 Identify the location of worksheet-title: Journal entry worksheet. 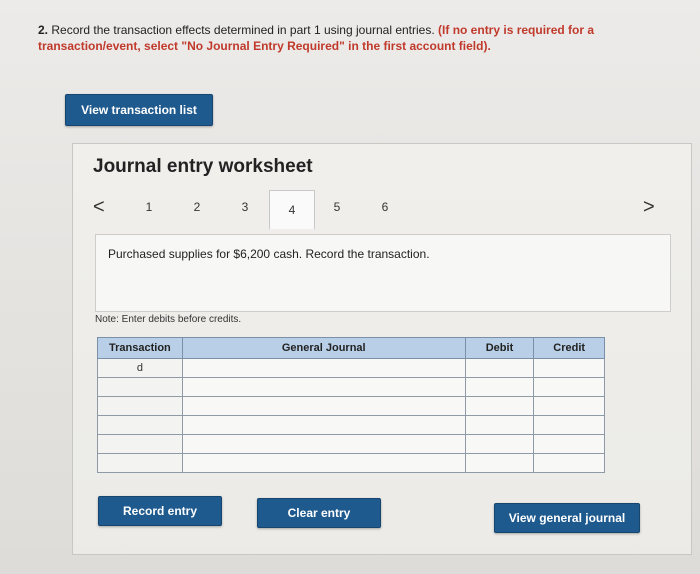
(203, 166).